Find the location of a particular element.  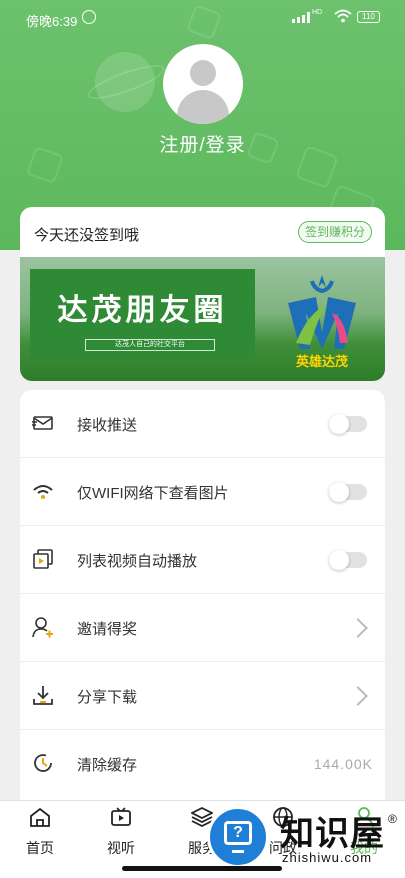

wifi-images-toggle is located at coordinates (348, 492).